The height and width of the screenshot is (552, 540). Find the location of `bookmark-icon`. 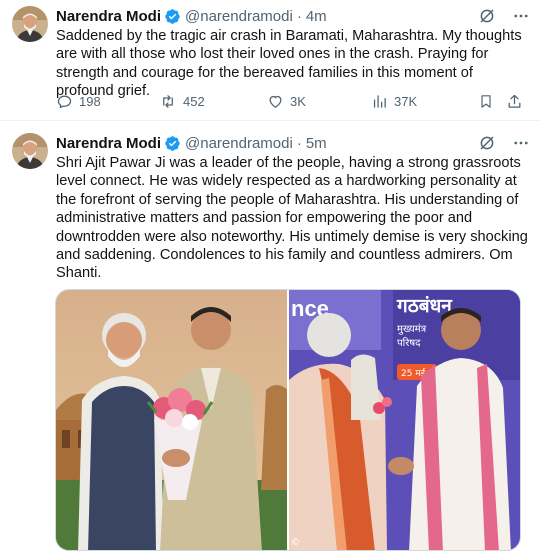

bookmark-icon is located at coordinates (486, 101).